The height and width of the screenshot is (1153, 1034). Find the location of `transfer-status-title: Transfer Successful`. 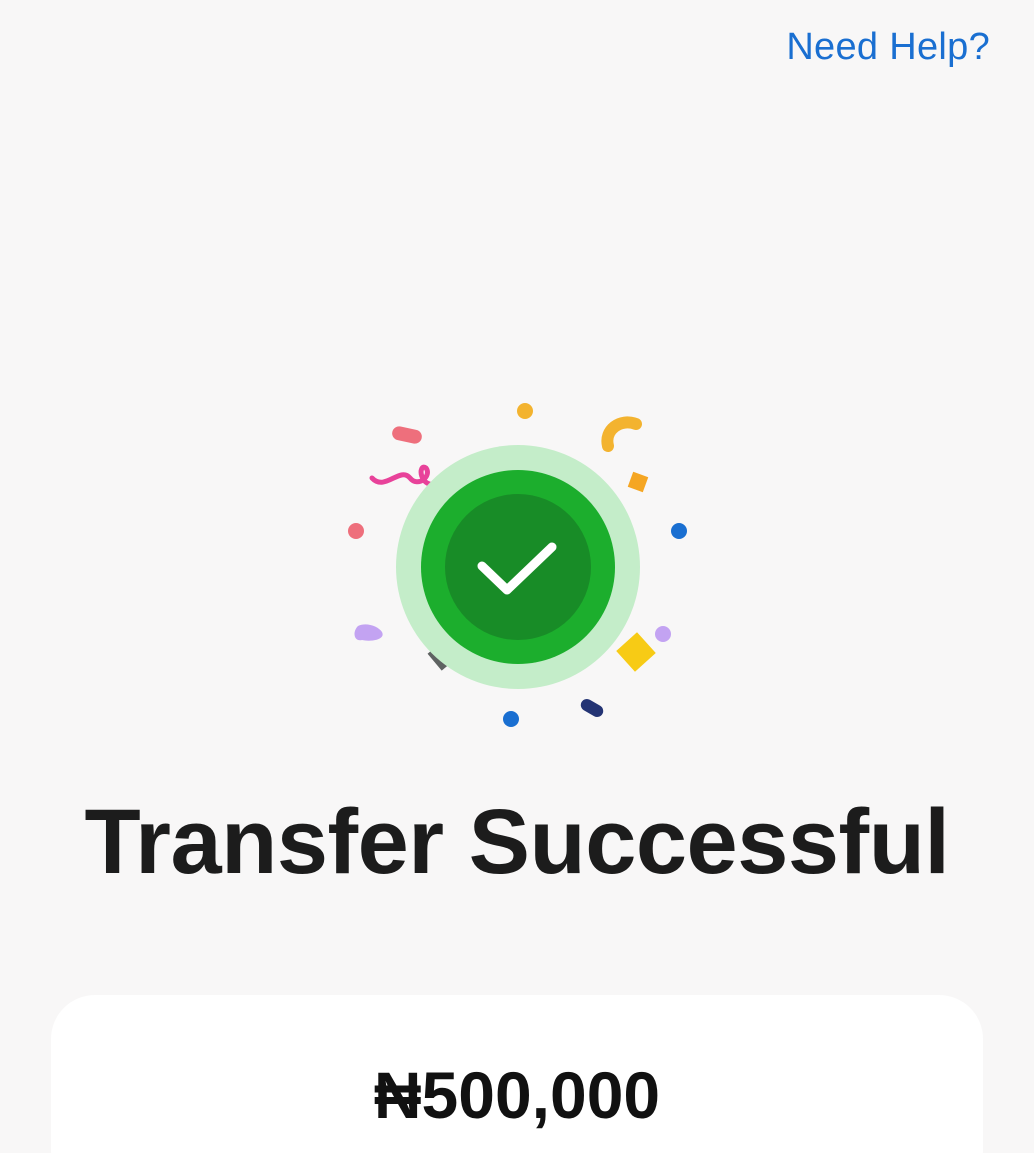

transfer-status-title: Transfer Successful is located at coordinates (517, 842).